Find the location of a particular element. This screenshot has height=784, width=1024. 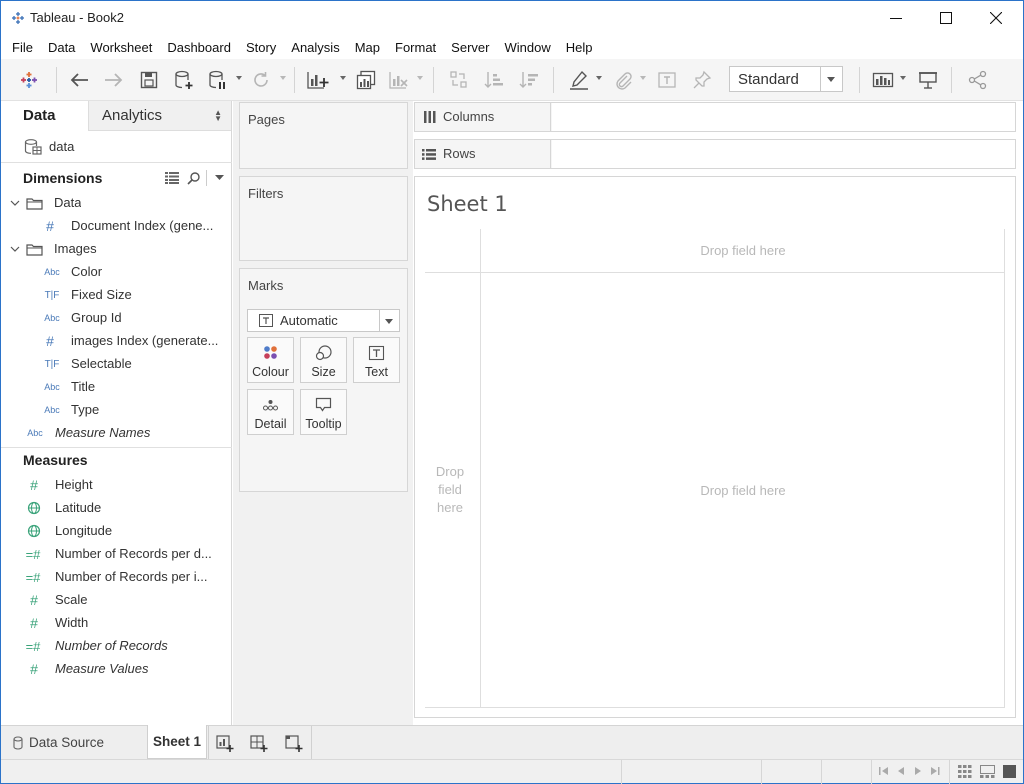

sheet-tab: Sheet 1 is located at coordinates (177, 742).